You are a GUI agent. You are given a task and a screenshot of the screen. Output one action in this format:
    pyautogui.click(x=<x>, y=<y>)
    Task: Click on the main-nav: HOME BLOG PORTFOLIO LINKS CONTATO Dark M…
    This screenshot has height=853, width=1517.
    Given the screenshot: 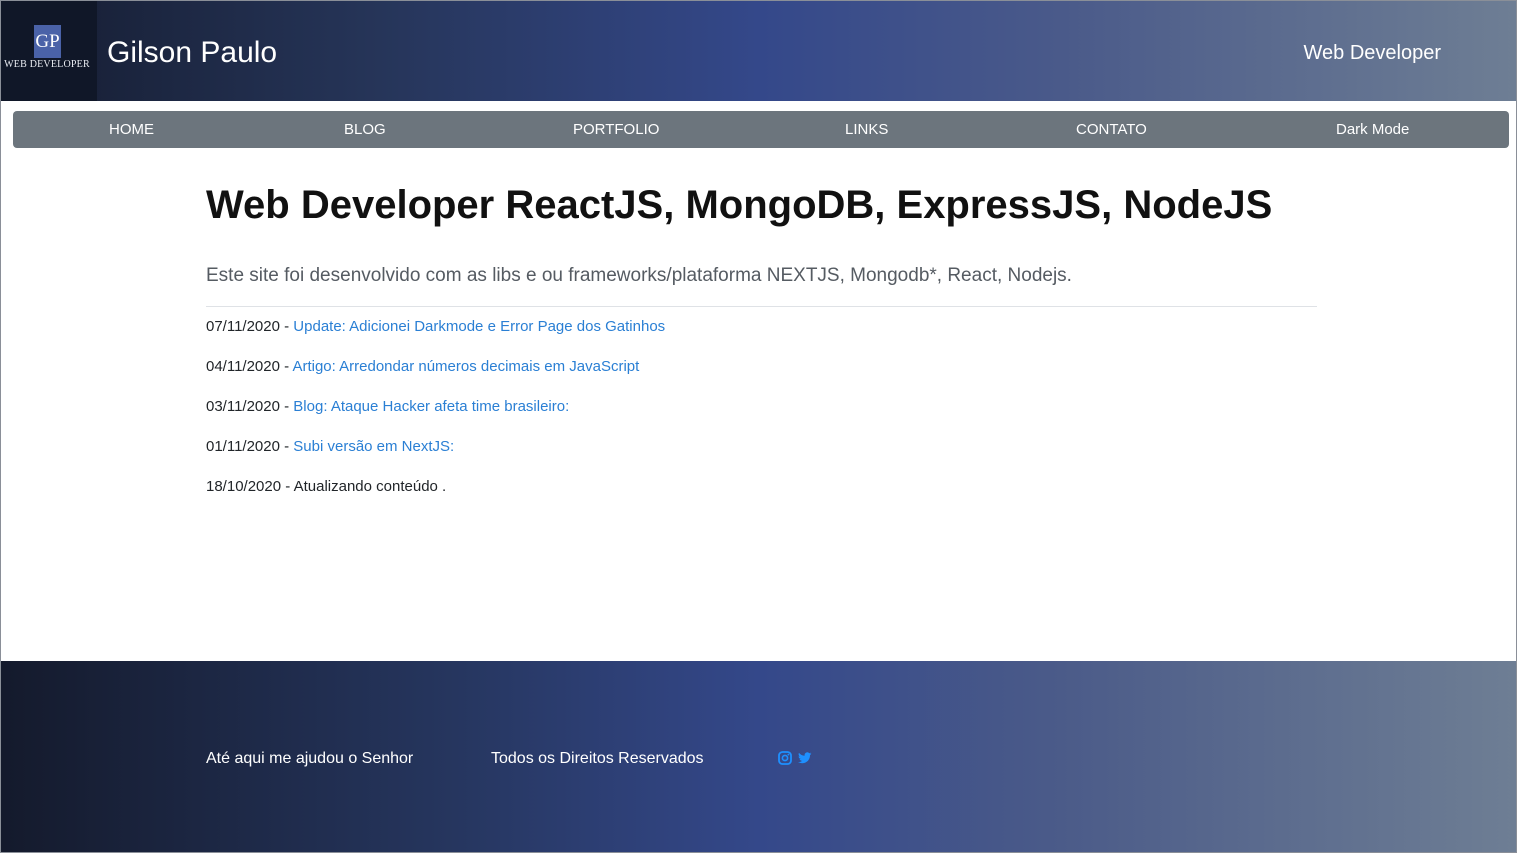 What is the action you would take?
    pyautogui.click(x=761, y=129)
    